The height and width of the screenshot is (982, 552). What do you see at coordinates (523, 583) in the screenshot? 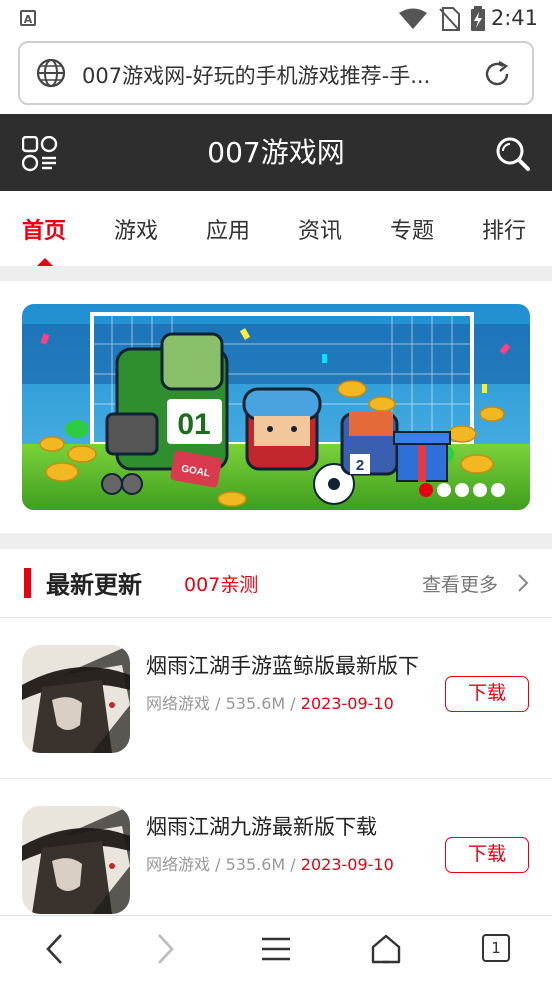
I see `chevron-right-icon` at bounding box center [523, 583].